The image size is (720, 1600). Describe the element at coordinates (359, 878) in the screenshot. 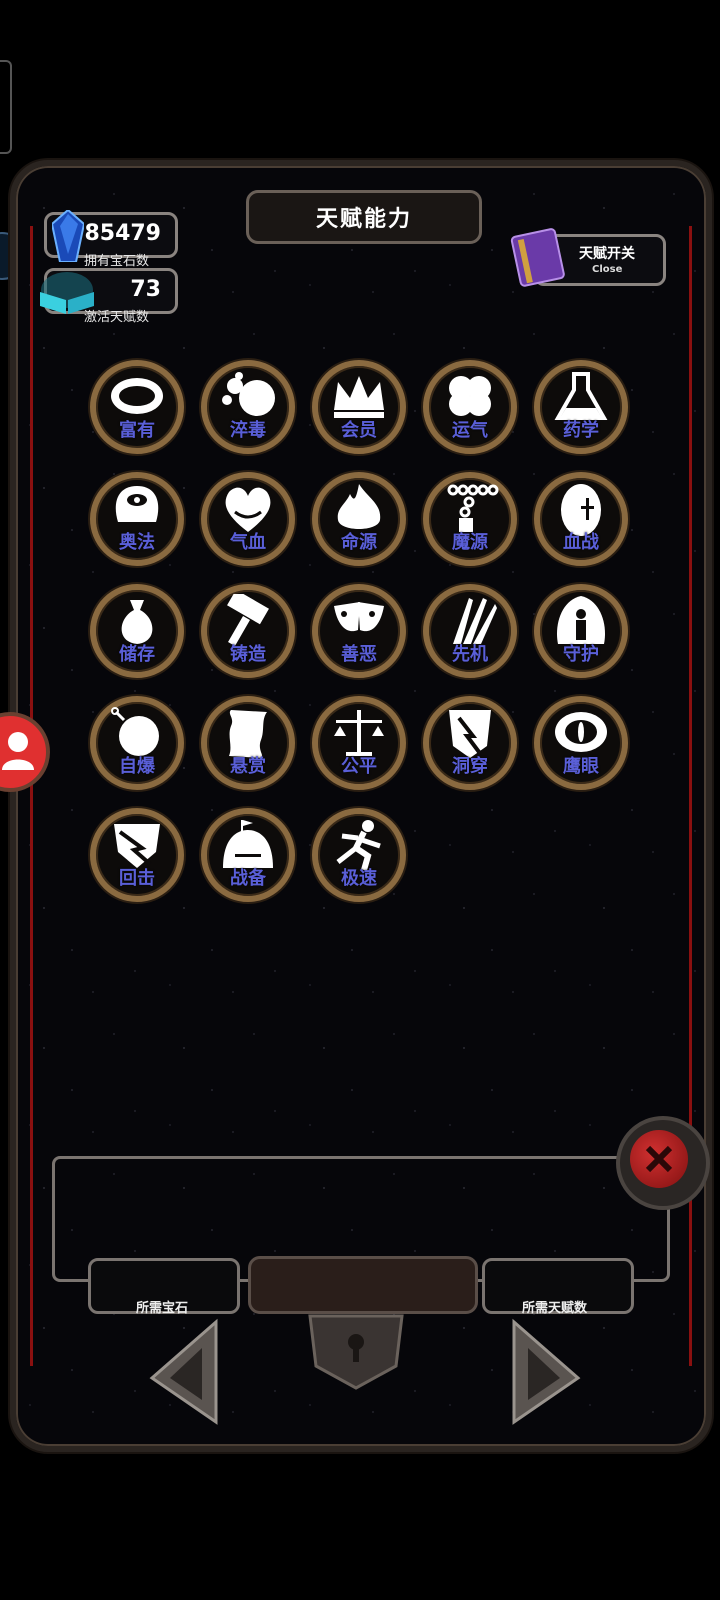

I see `talent-label: 极速` at that location.